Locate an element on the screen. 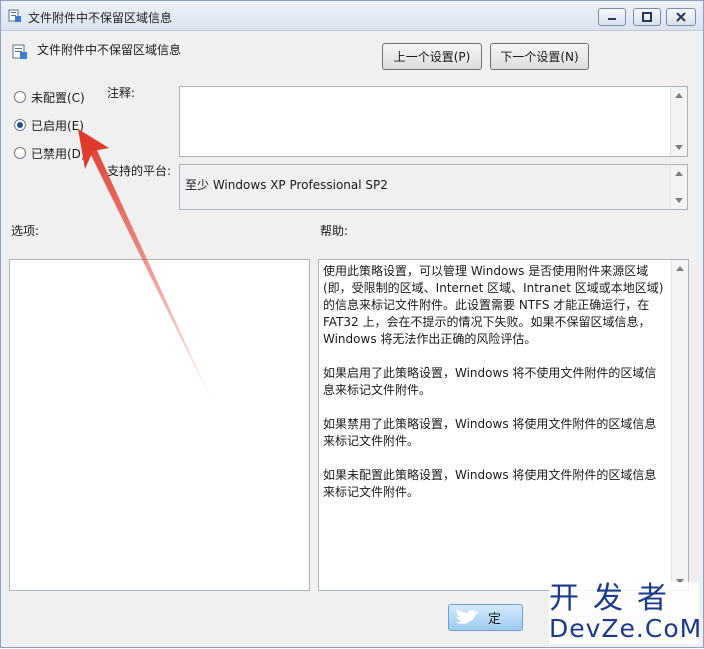  arrow-shaft is located at coordinates (153, 281).